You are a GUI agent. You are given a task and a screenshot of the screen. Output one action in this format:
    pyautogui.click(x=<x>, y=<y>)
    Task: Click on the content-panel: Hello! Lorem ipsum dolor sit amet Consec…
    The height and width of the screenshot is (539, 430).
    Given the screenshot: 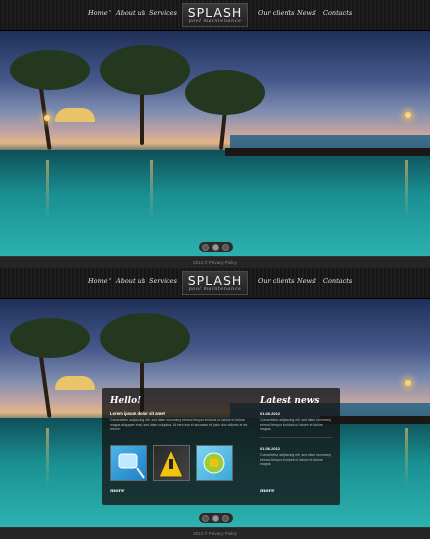 What is the action you would take?
    pyautogui.click(x=221, y=446)
    